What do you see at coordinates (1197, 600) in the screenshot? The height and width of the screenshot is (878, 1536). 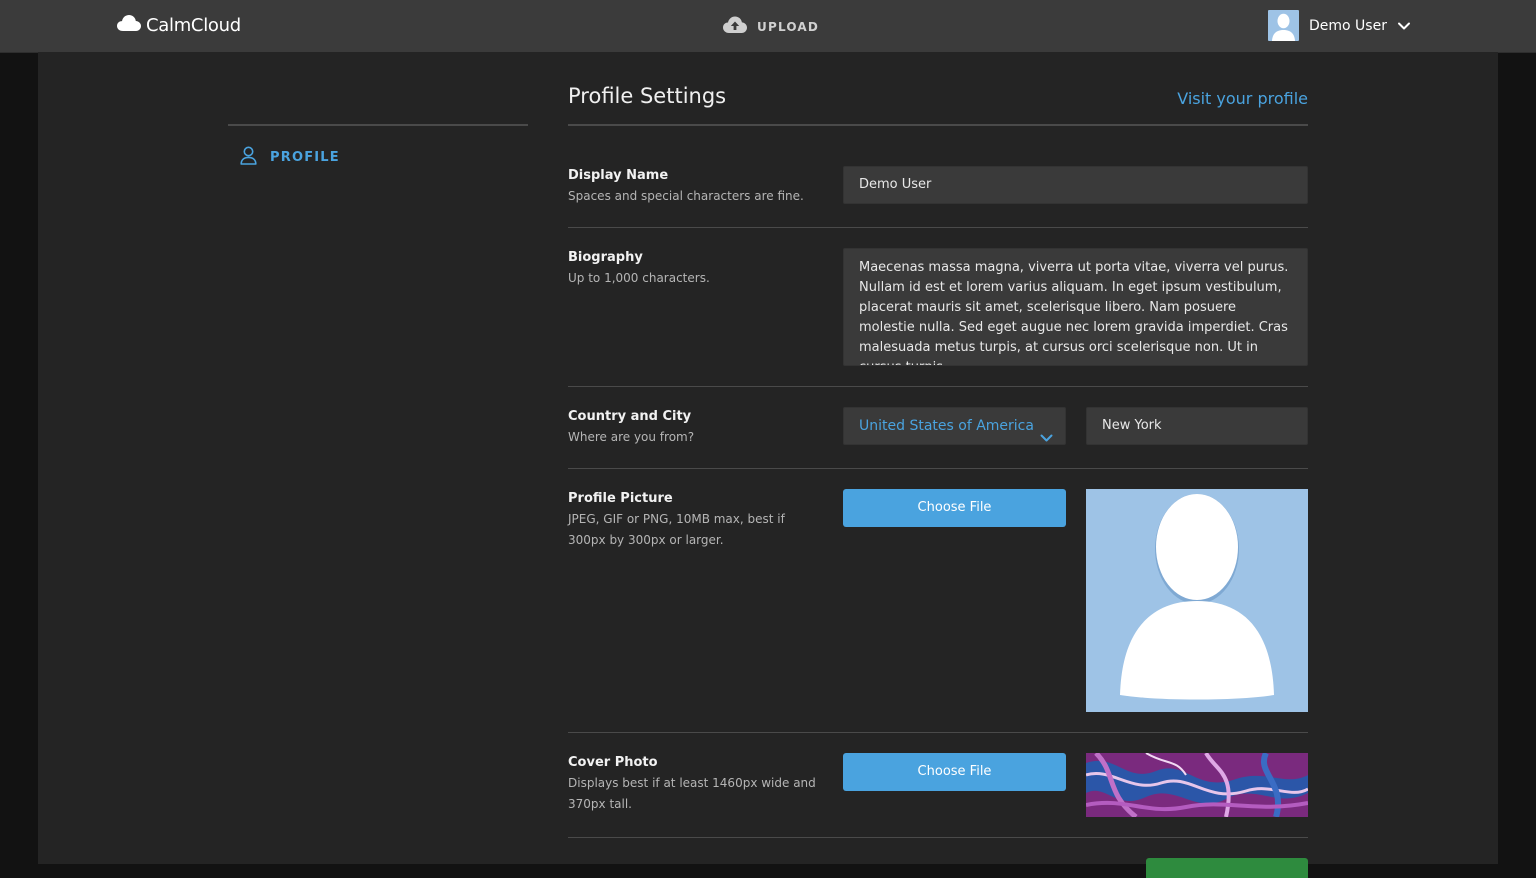 I see `profile-picture-preview` at bounding box center [1197, 600].